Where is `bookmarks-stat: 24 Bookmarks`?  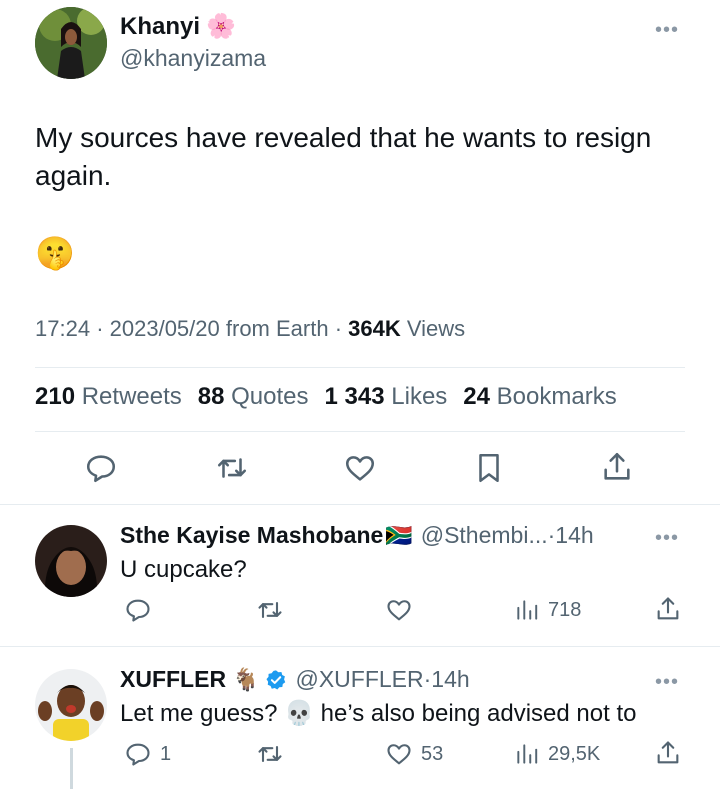
bookmarks-stat: 24 Bookmarks is located at coordinates (539, 397).